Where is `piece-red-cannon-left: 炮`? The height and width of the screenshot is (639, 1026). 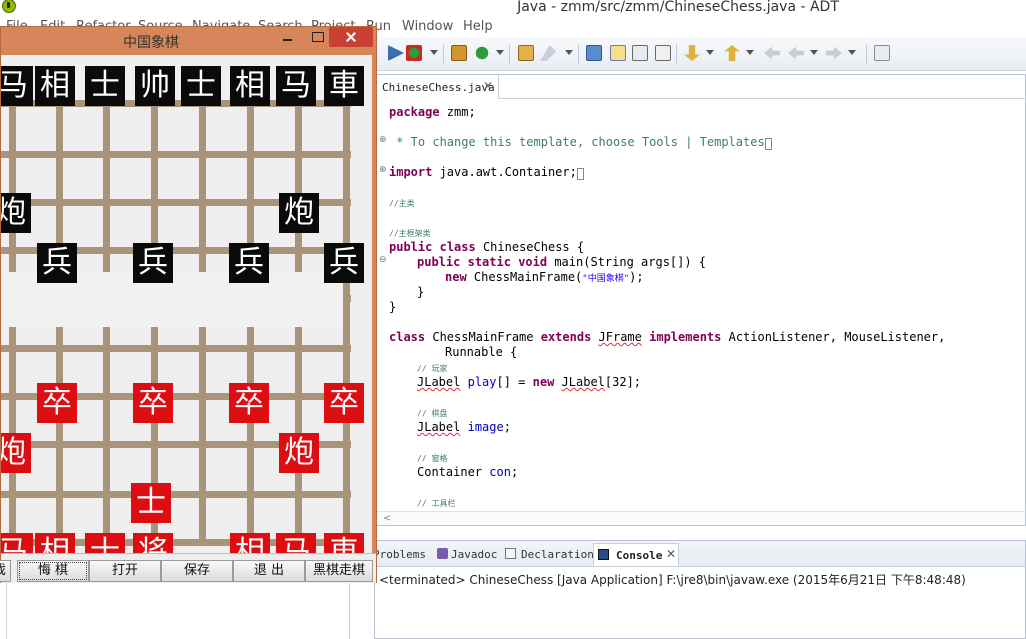
piece-red-cannon-left: 炮 is located at coordinates (16, 453).